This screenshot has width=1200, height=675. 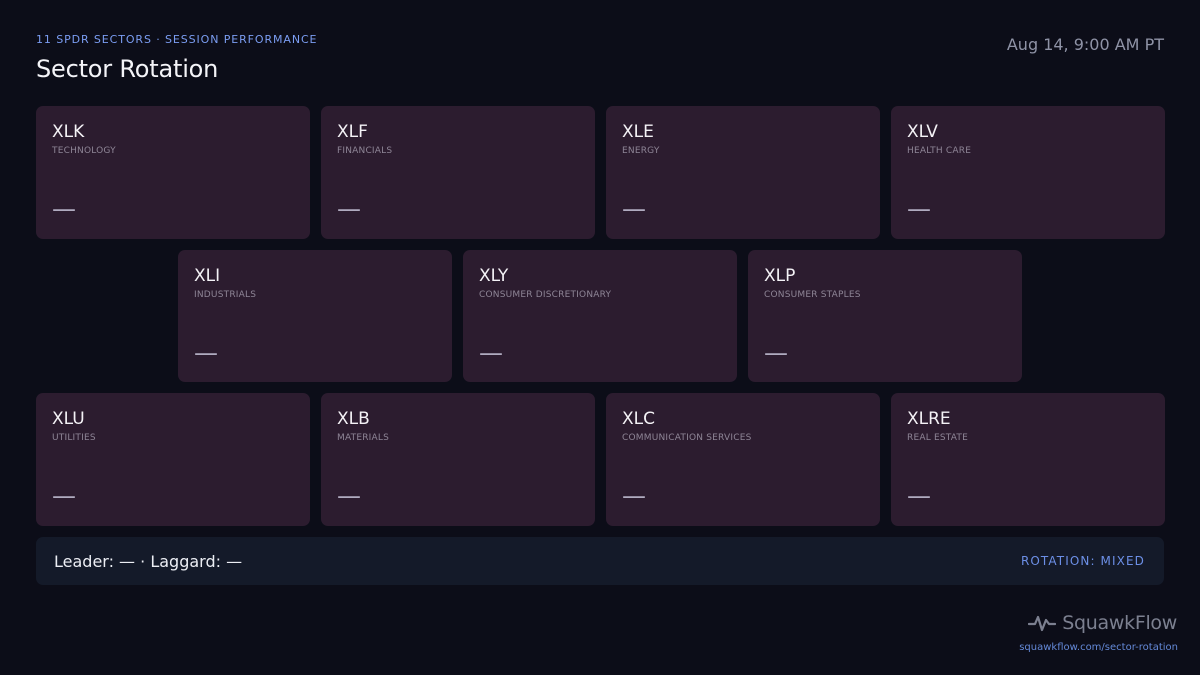 What do you see at coordinates (600, 561) in the screenshot?
I see `summary-bar: Leader: — · Laggard: — ROTATION: MIXED` at bounding box center [600, 561].